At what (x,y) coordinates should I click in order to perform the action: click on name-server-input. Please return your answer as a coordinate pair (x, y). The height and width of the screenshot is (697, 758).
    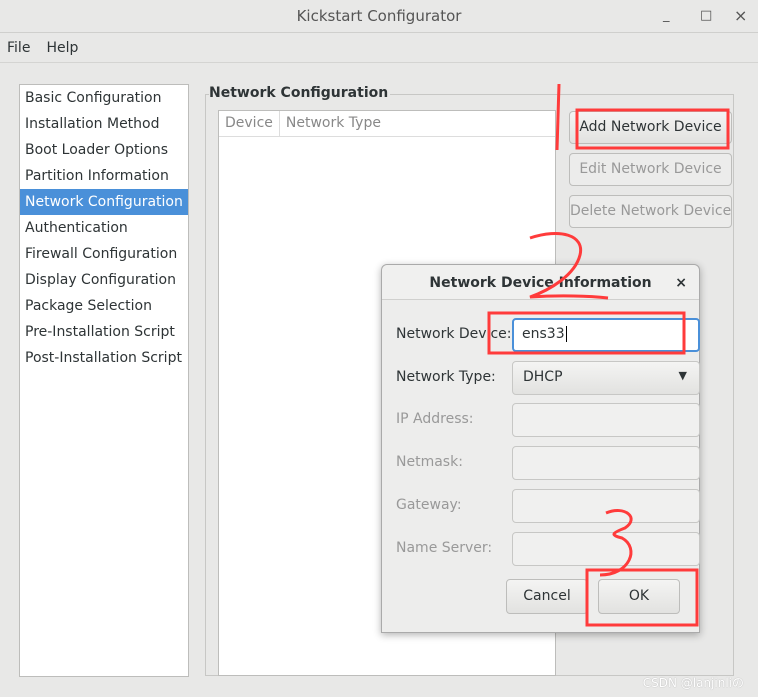
    Looking at the image, I should click on (606, 549).